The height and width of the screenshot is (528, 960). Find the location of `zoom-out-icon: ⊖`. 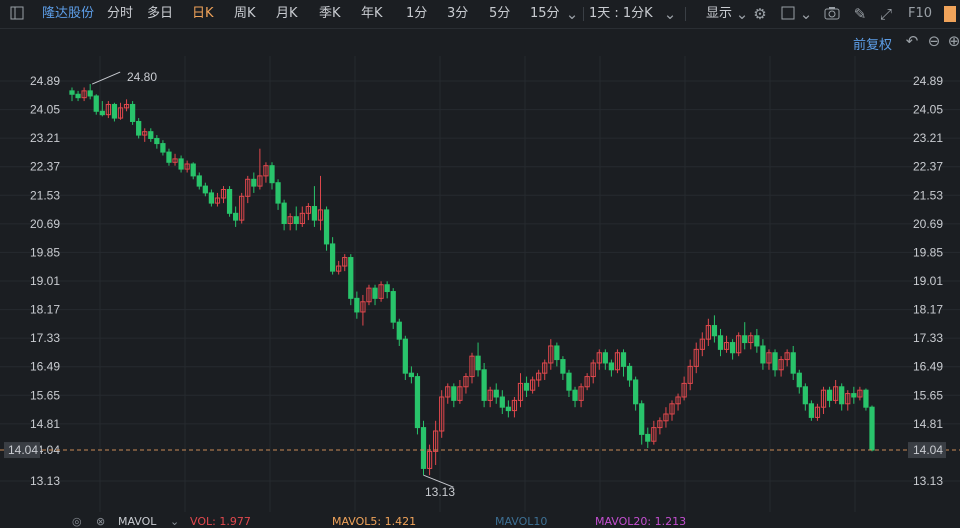

zoom-out-icon: ⊖ is located at coordinates (934, 41).